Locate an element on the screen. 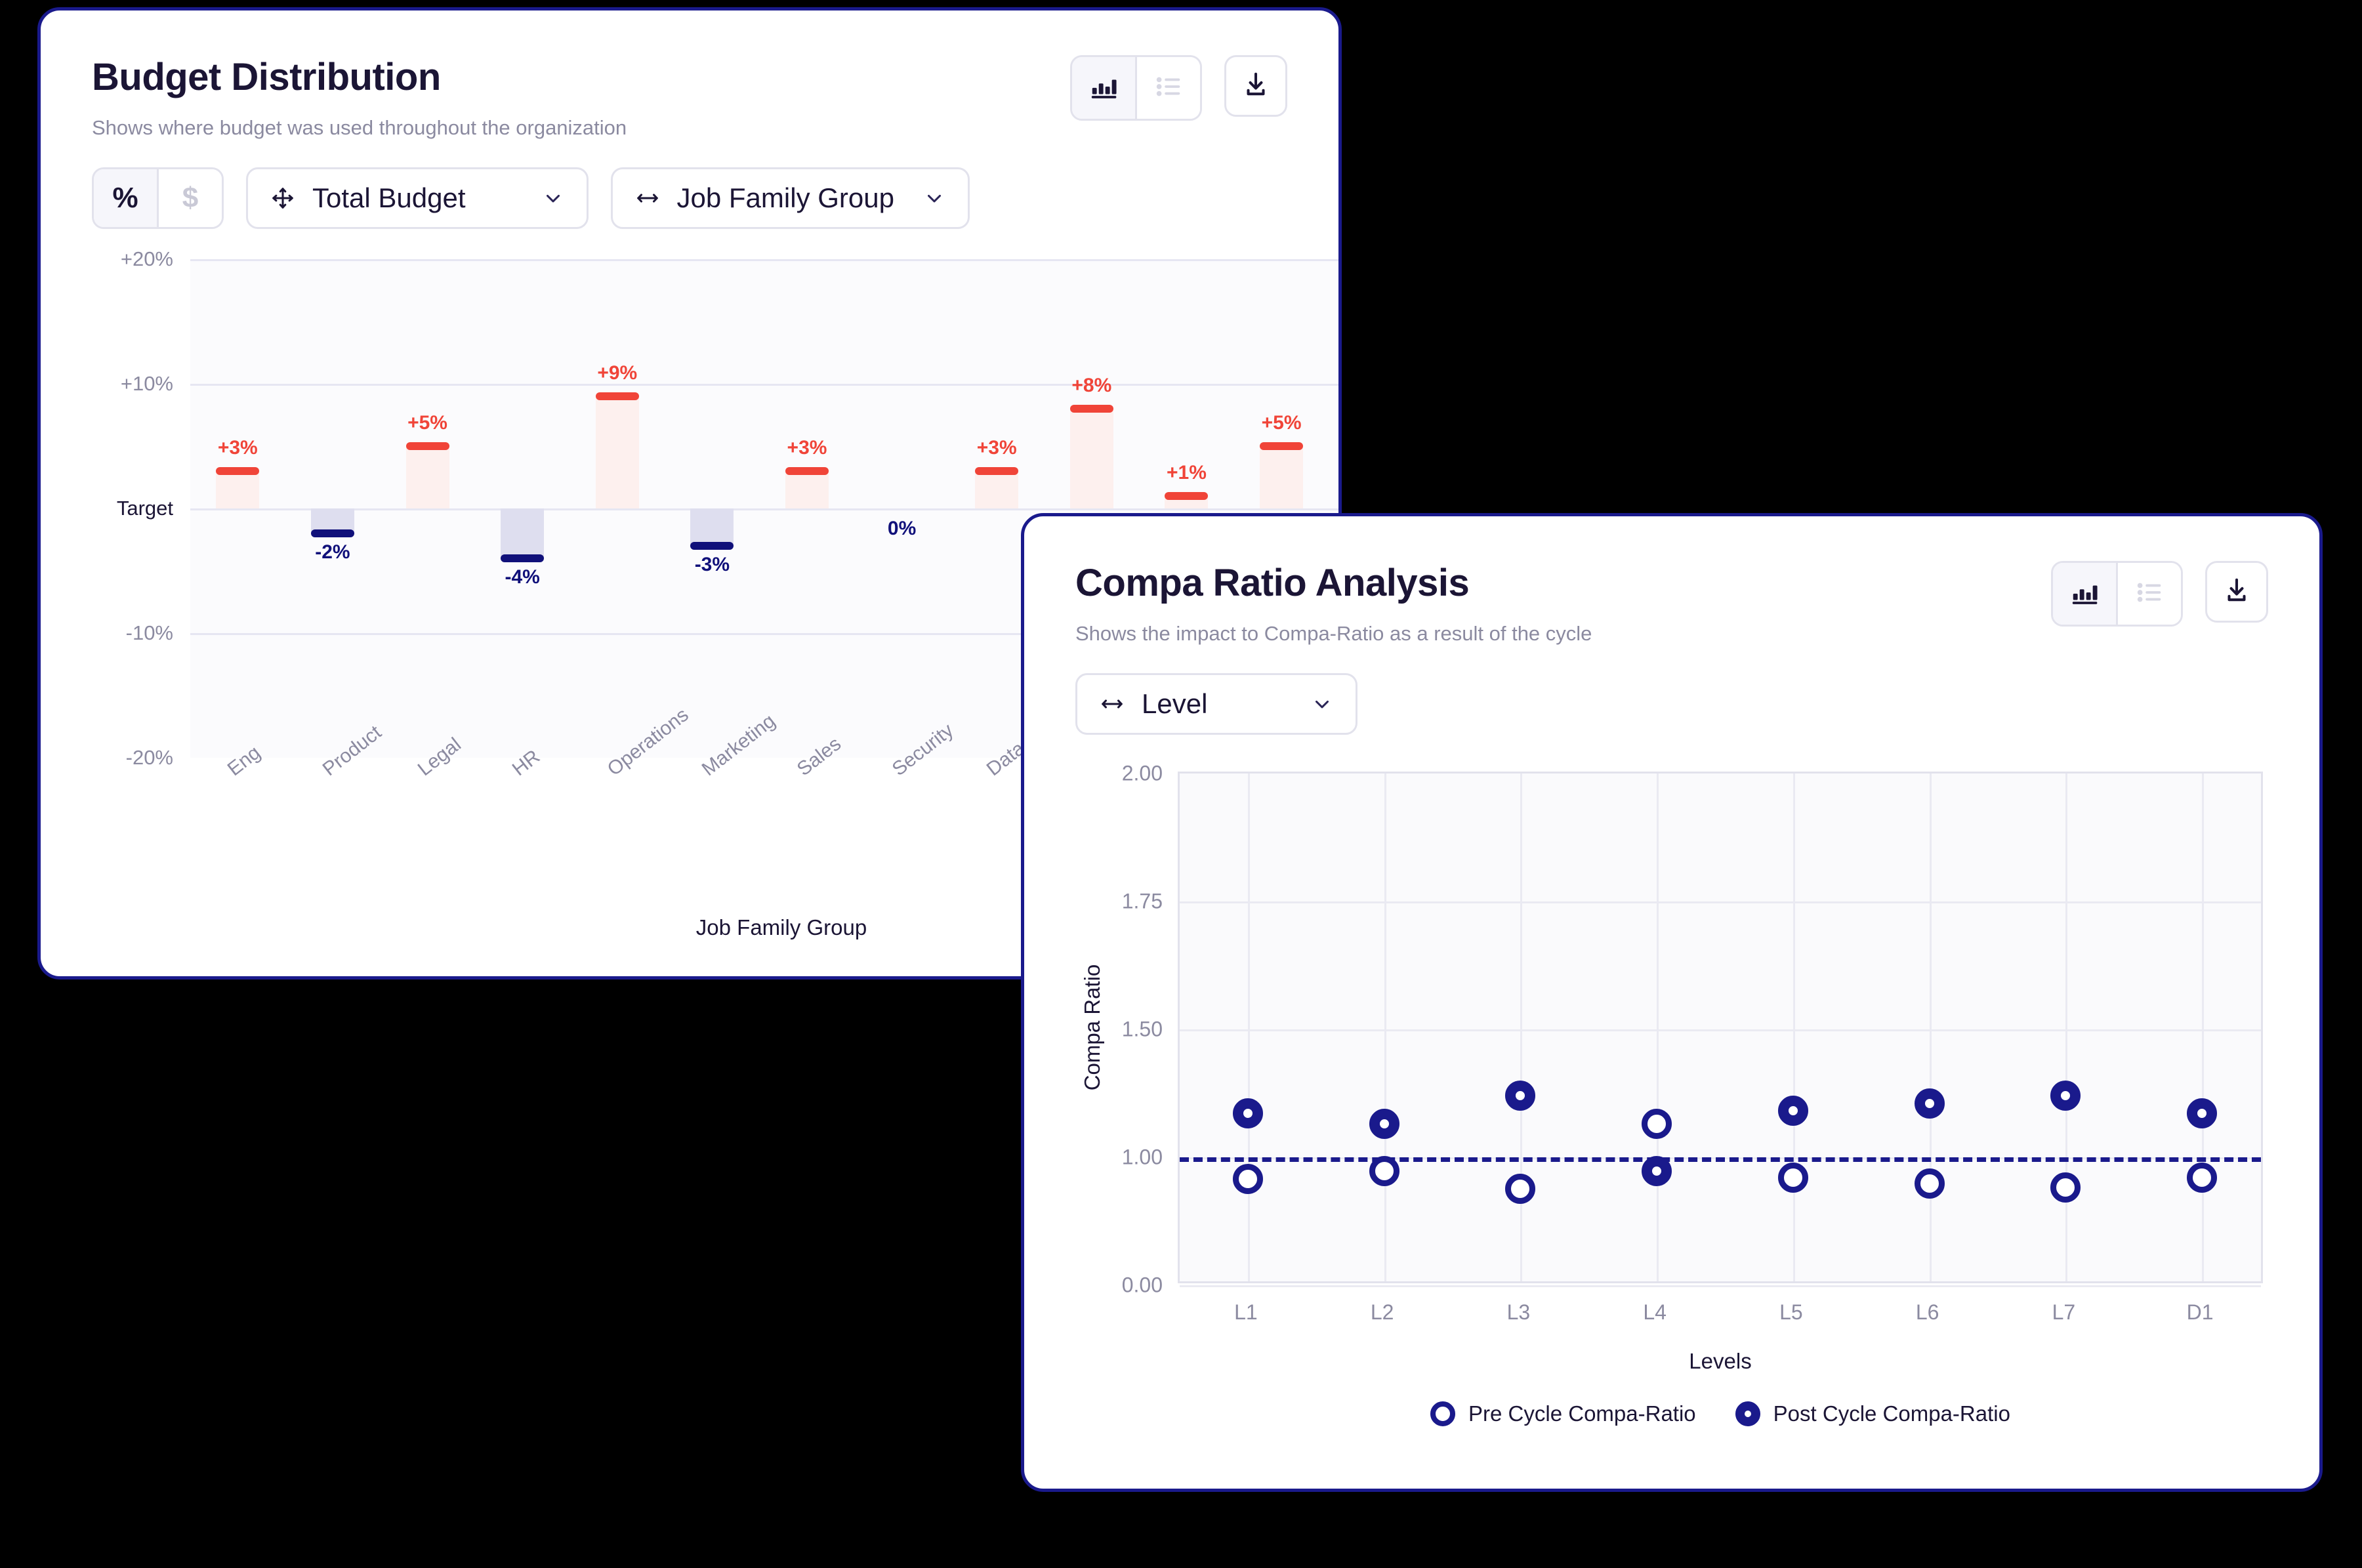 This screenshot has width=2362, height=1568. legend-marker-pre is located at coordinates (1443, 1413).